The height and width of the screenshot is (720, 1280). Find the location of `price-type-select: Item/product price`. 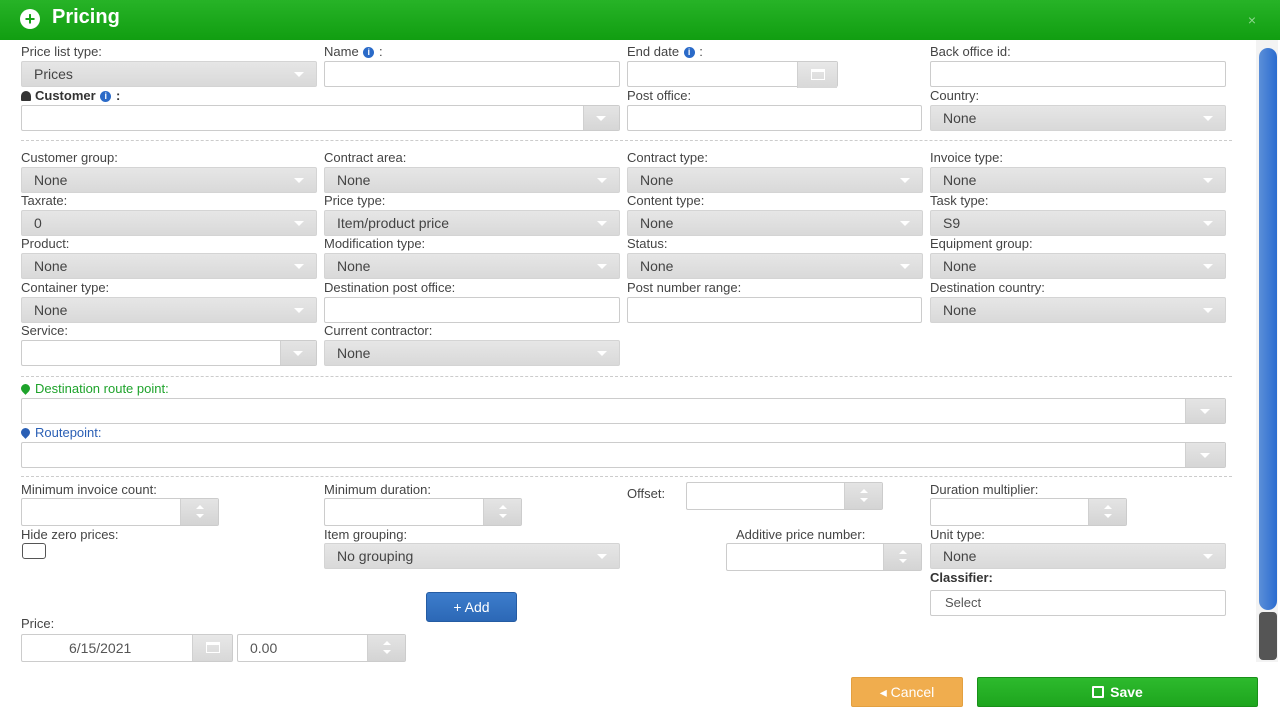

price-type-select: Item/product price is located at coordinates (472, 223).